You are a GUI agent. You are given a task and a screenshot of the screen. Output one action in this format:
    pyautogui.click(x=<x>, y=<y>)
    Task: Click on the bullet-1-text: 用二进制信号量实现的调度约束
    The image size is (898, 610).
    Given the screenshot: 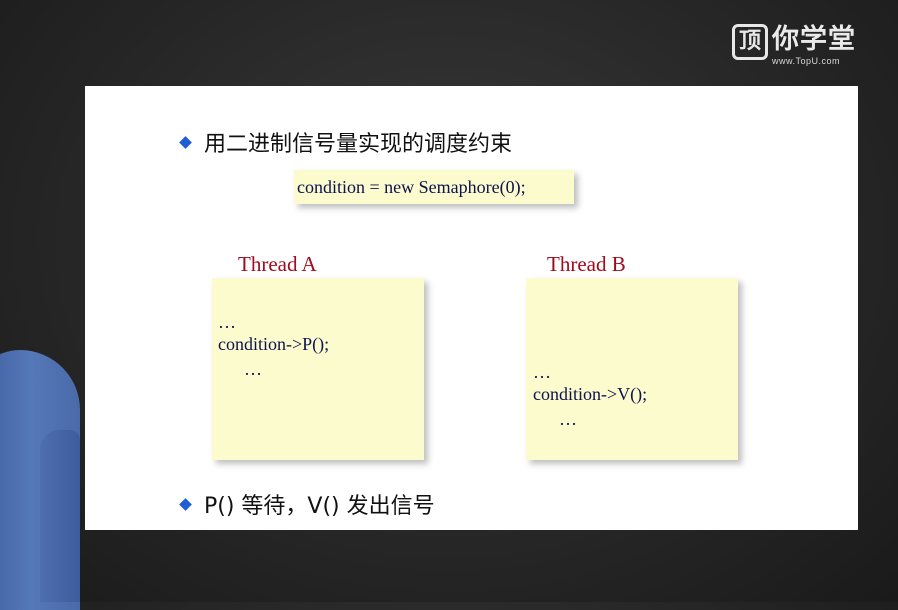 What is the action you would take?
    pyautogui.click(x=358, y=144)
    